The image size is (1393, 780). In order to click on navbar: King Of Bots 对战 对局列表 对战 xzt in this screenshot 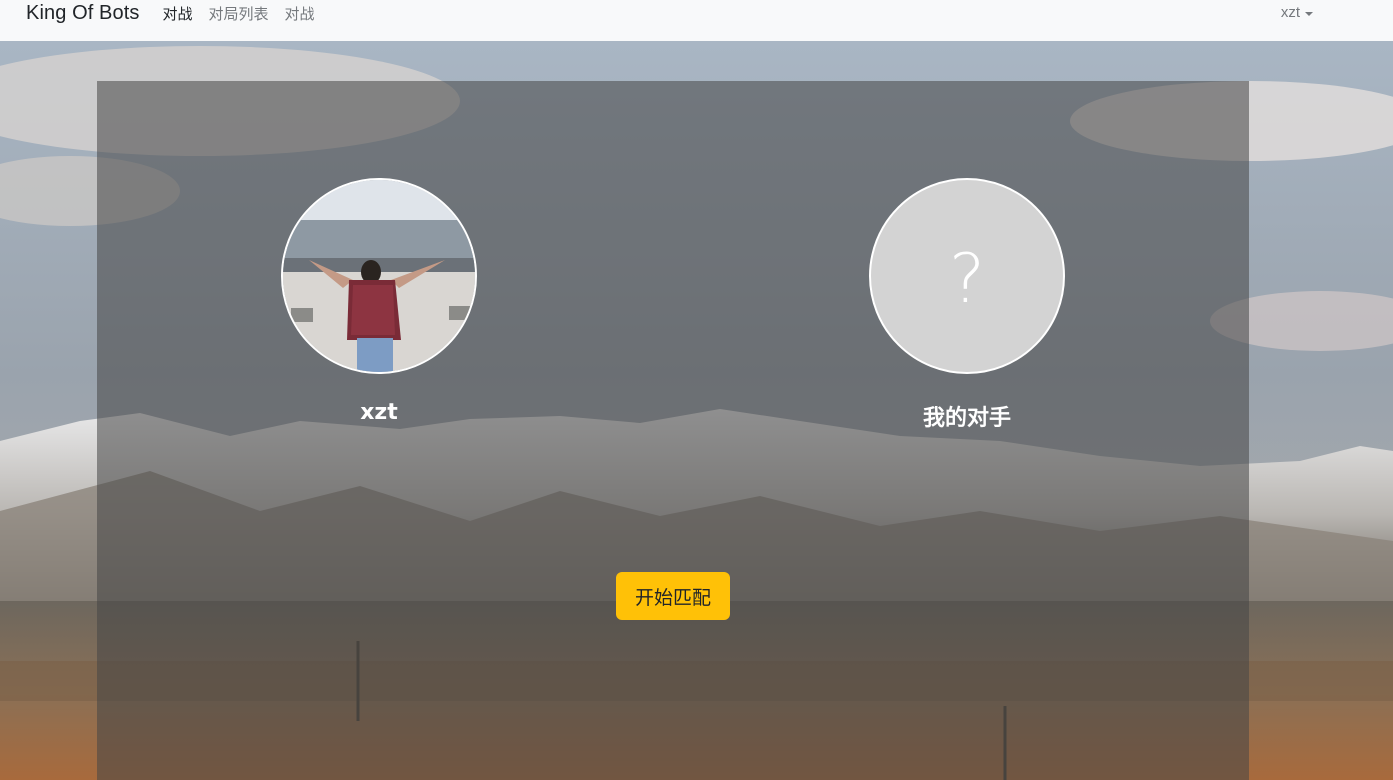, I will do `click(696, 20)`.